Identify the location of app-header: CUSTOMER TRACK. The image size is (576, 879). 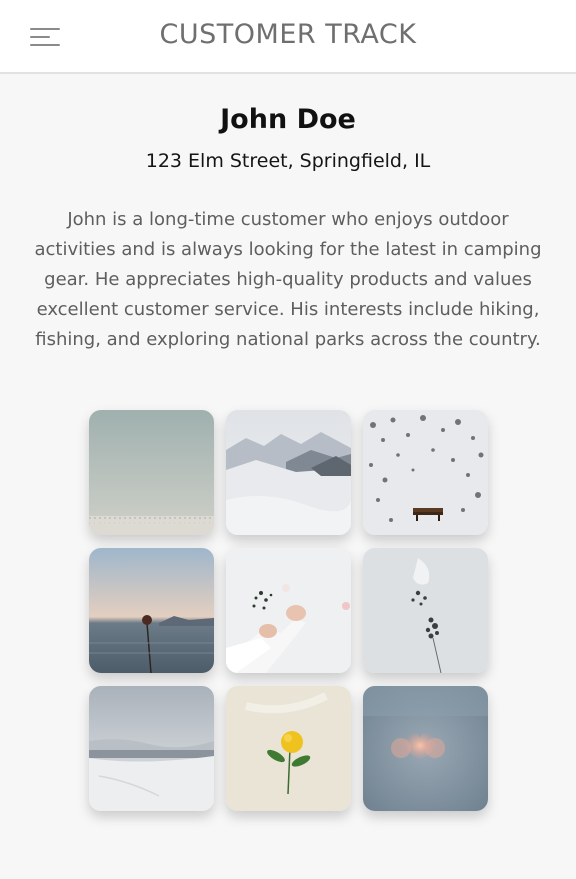
(288, 37).